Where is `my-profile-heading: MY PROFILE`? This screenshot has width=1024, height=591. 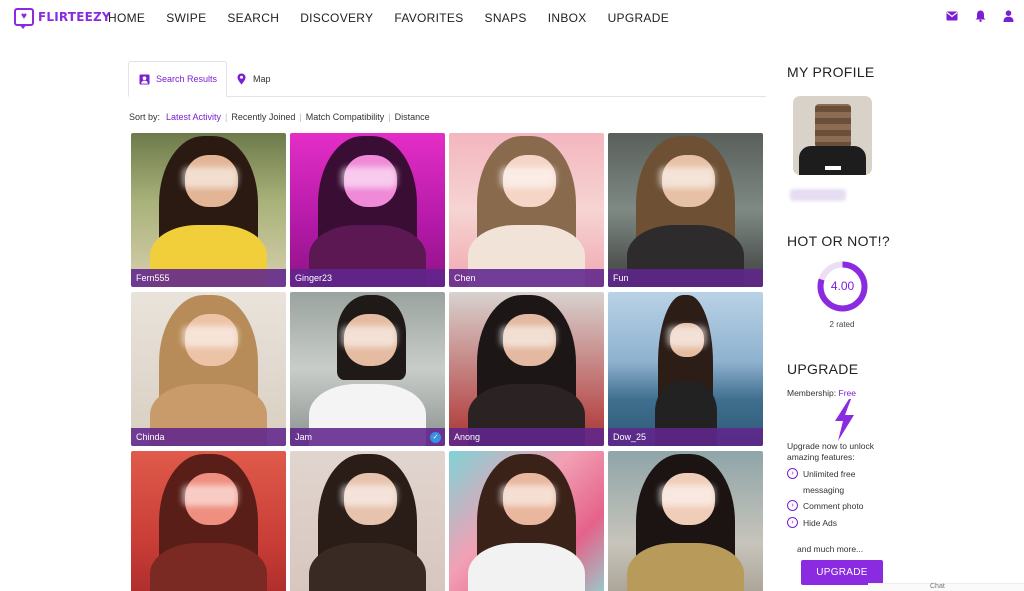 my-profile-heading: MY PROFILE is located at coordinates (831, 72).